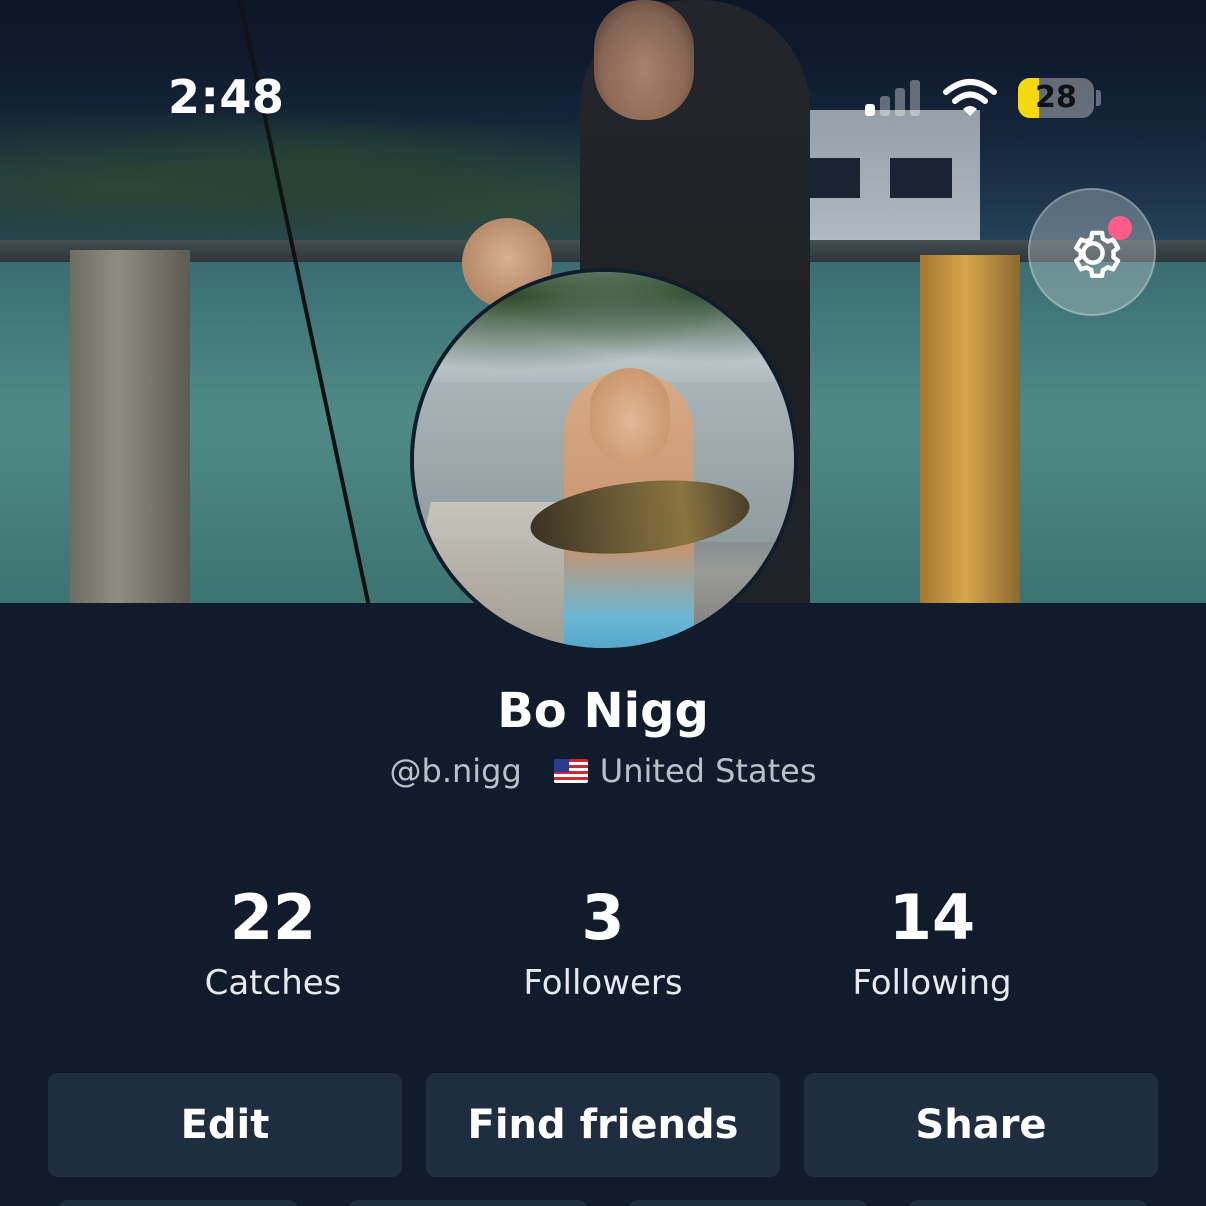 This screenshot has width=1206, height=1206. I want to click on battery-tip, so click(1098, 98).